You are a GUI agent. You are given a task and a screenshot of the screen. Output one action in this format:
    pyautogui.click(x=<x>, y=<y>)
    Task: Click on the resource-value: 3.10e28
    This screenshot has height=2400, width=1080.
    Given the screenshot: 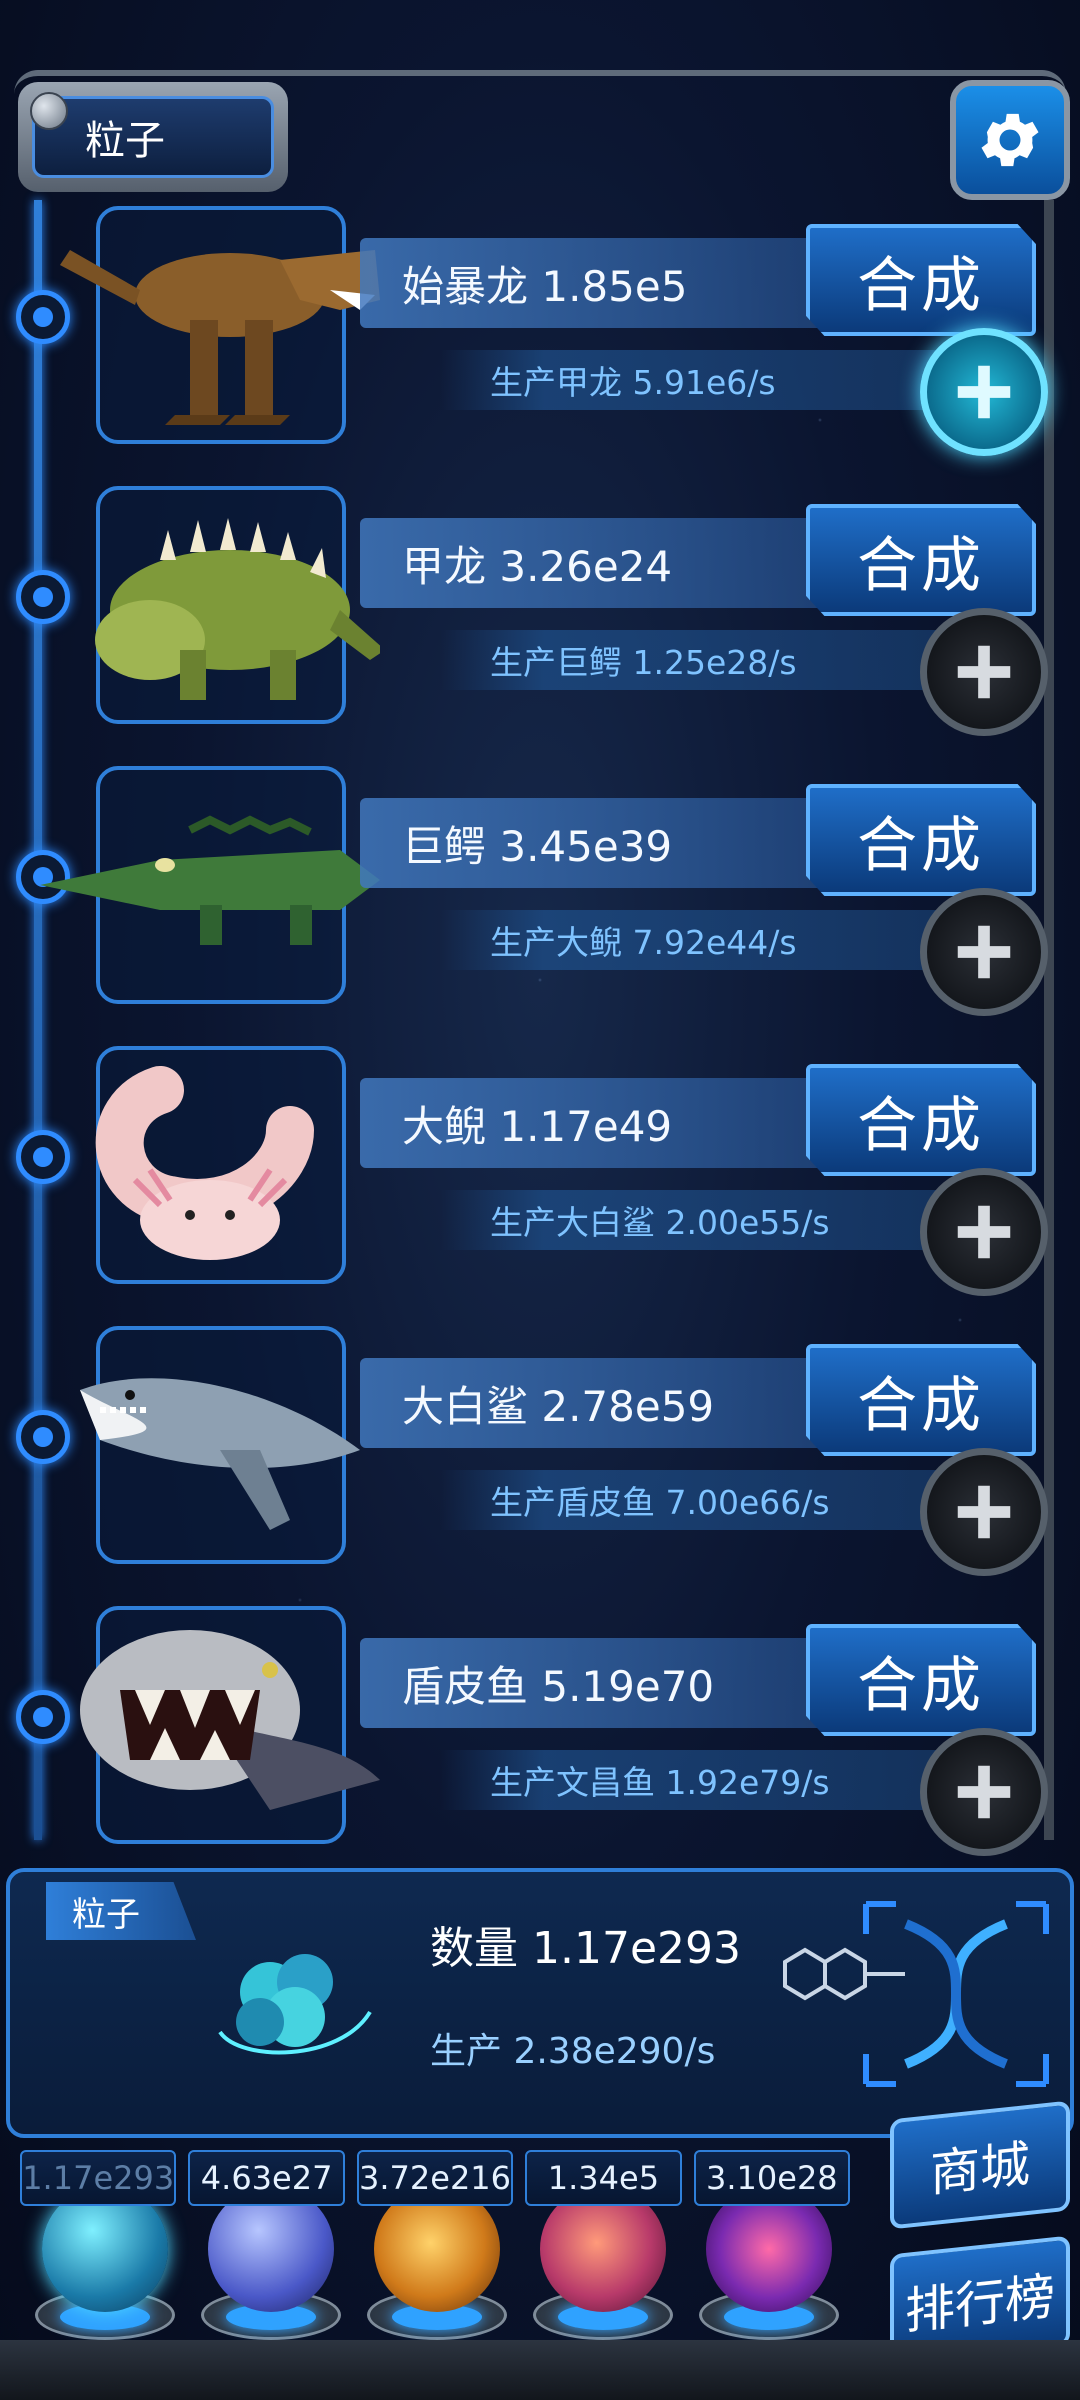 What is the action you would take?
    pyautogui.click(x=772, y=2178)
    